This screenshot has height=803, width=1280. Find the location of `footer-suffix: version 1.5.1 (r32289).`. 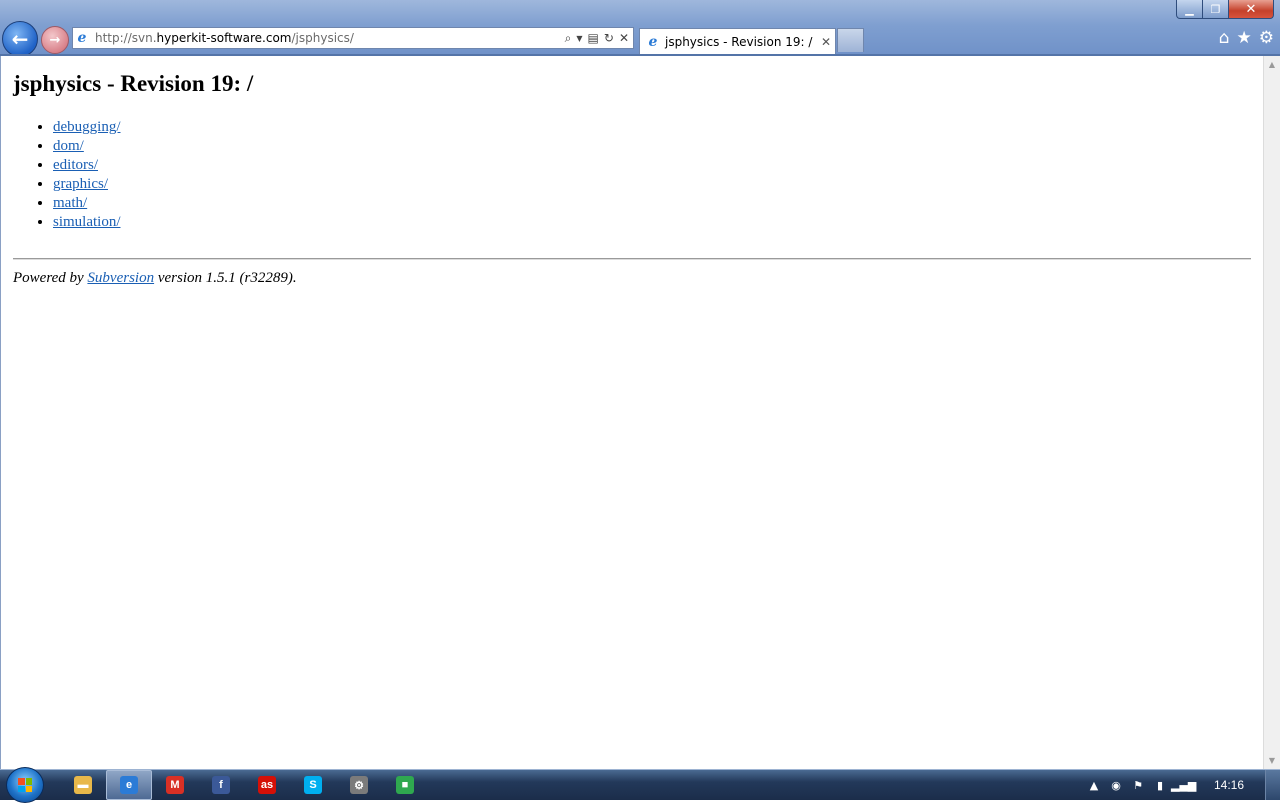

footer-suffix: version 1.5.1 (r32289). is located at coordinates (225, 278).